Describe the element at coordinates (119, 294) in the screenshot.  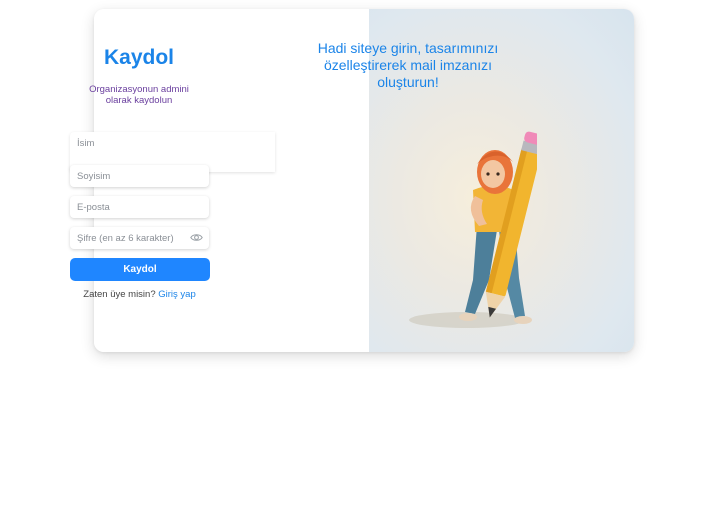
I see `already-member-text: Zaten üye misin?` at that location.